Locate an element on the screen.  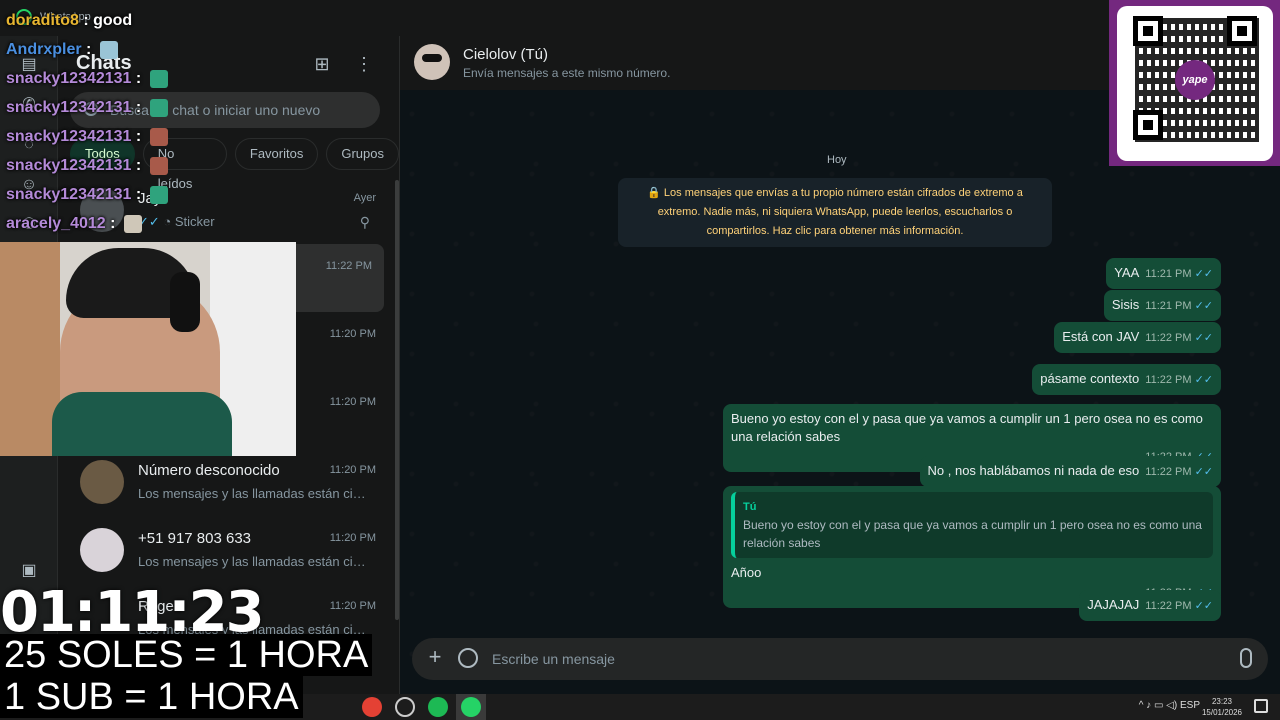
message-bubble: JAJAJAJ 11:22 PM ✓✓ is located at coordinates (1150, 605).